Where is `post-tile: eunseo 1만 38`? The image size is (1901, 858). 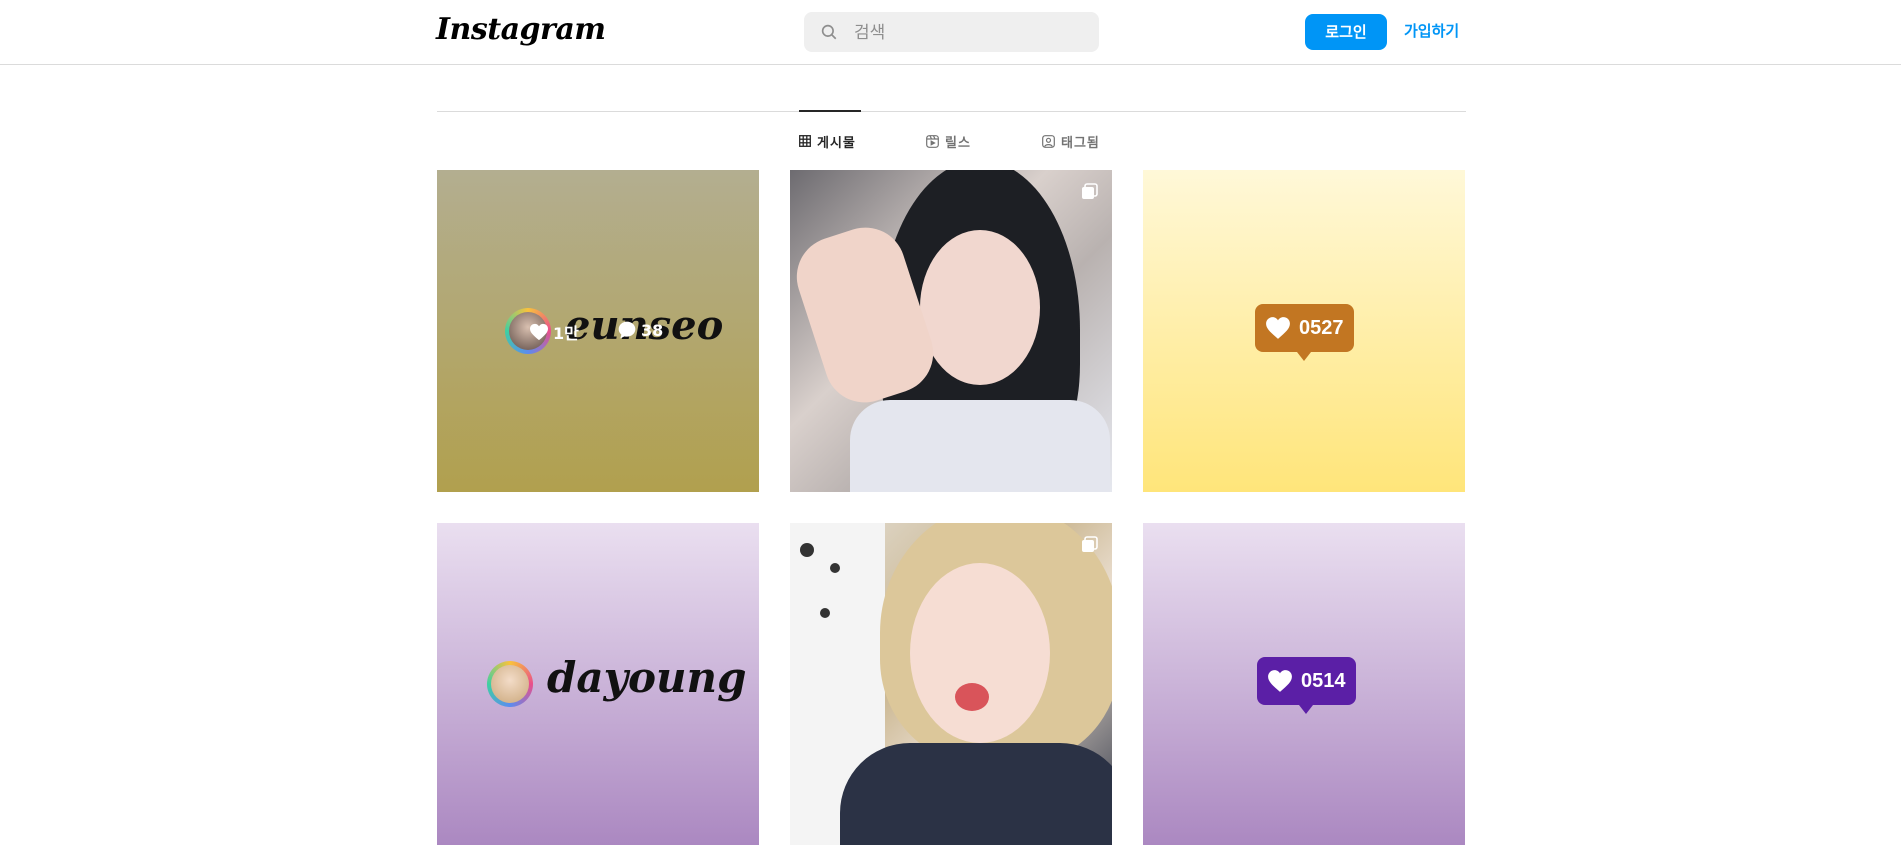 post-tile: eunseo 1만 38 is located at coordinates (598, 331).